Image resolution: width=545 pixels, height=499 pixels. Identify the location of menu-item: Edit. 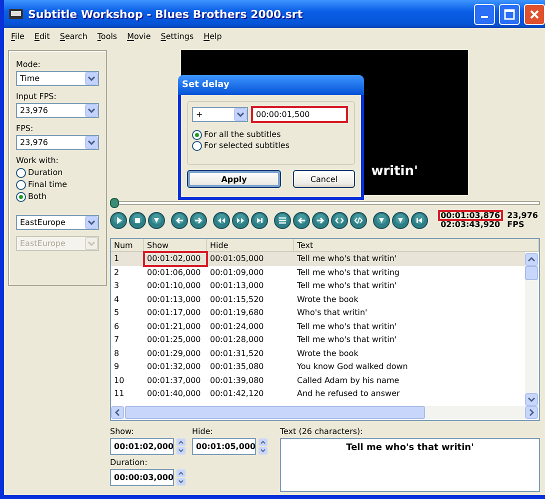
(42, 36).